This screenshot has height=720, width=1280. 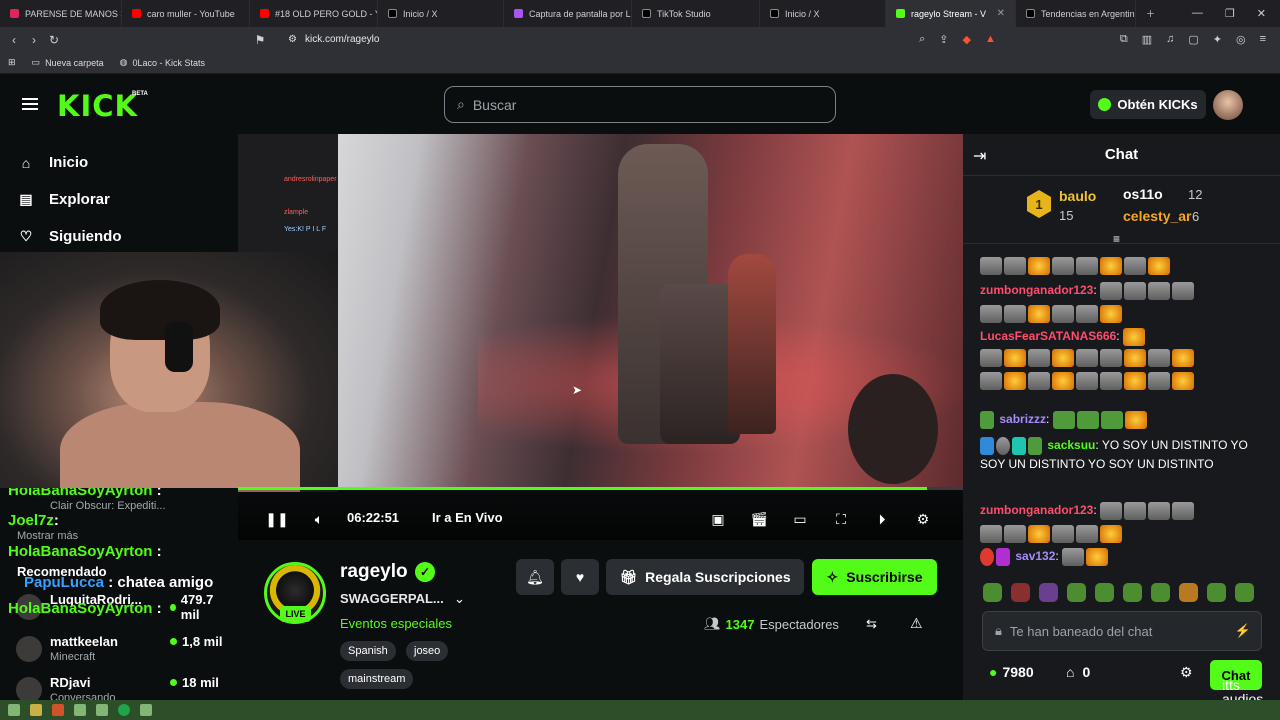 I want to click on start-icon, so click(x=14, y=710).